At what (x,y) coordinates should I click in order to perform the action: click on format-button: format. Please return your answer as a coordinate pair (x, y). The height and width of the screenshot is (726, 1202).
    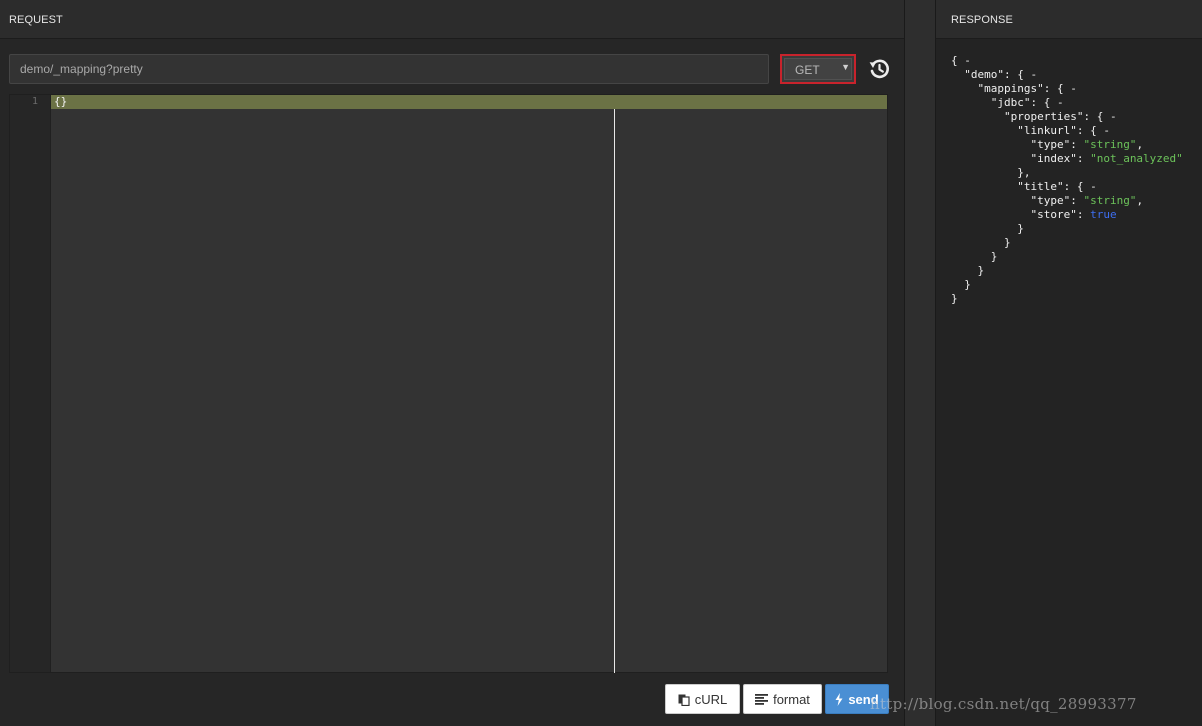
    Looking at the image, I should click on (782, 699).